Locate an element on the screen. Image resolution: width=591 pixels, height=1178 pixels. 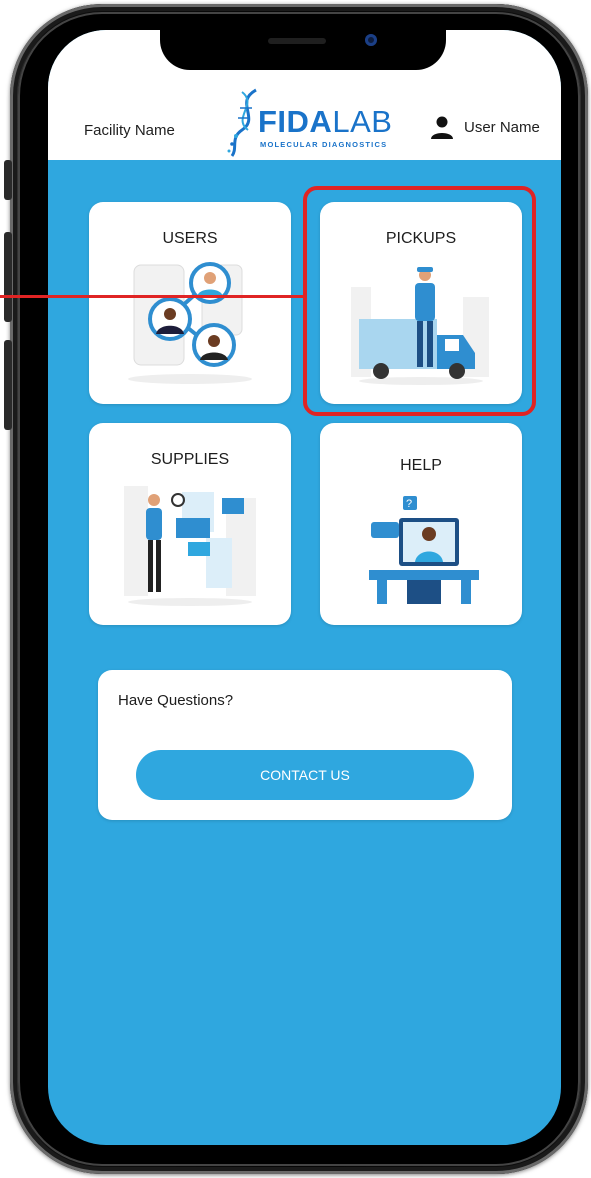
users-card-label: USERS is located at coordinates (190, 238).